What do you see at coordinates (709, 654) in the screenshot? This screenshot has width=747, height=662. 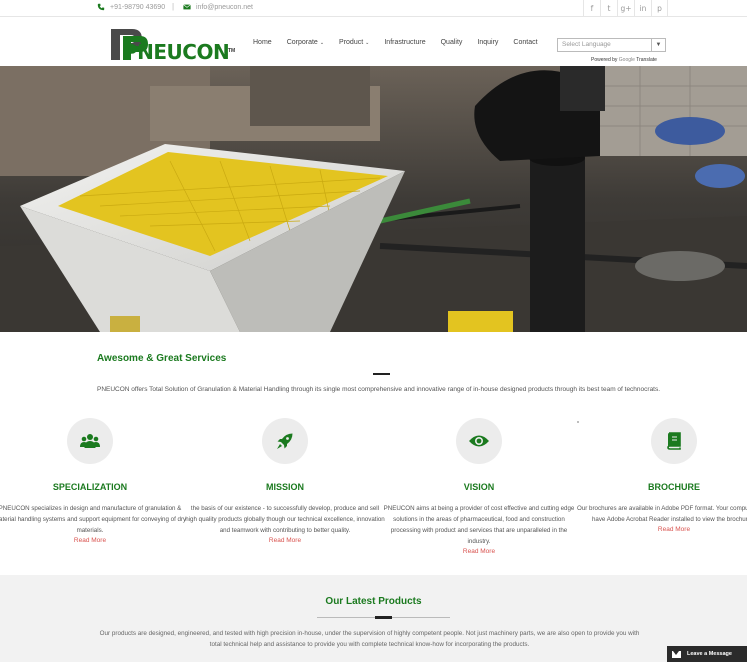 I see `leave-message-label: Leave a Message` at bounding box center [709, 654].